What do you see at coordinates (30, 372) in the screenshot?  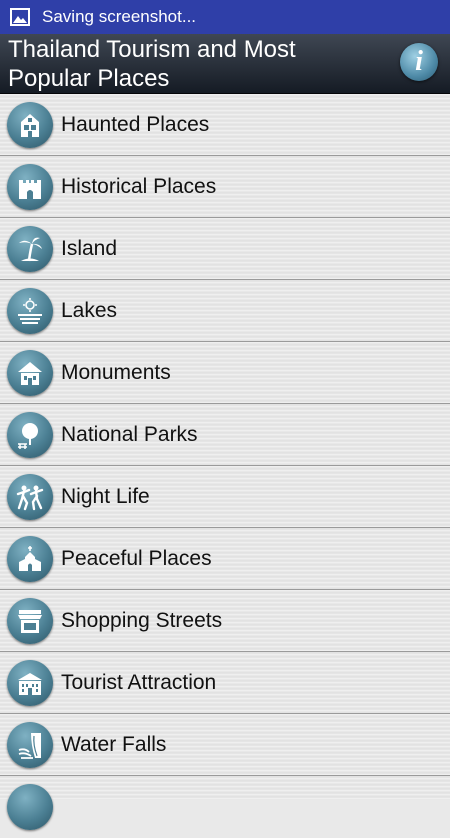 I see `monument-icon` at bounding box center [30, 372].